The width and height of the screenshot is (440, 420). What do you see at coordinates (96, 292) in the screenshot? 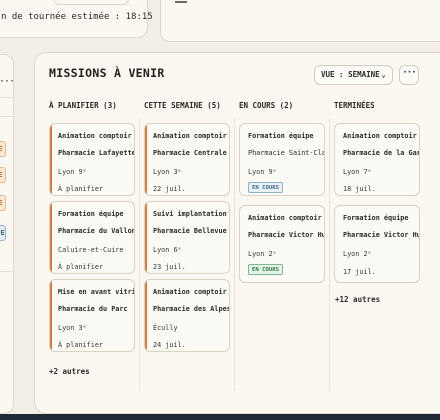
I see `mission-type: Mise en avant vitrine` at bounding box center [96, 292].